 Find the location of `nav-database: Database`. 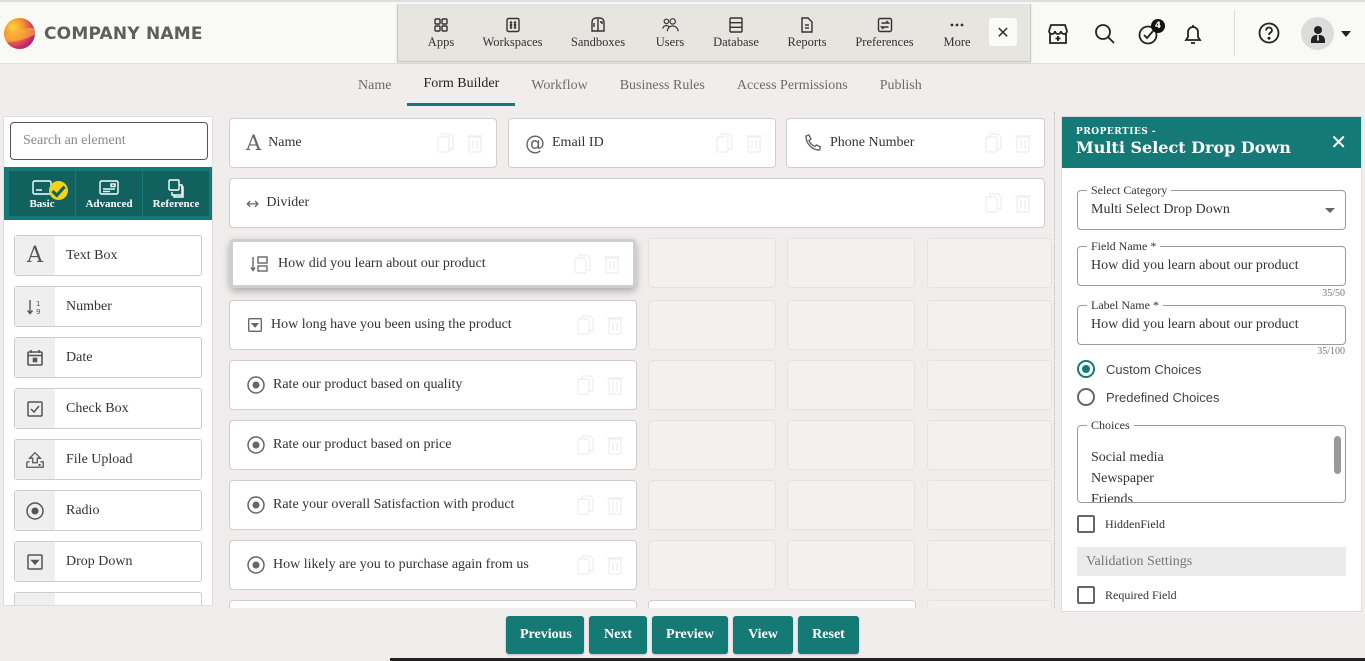

nav-database: Database is located at coordinates (736, 32).